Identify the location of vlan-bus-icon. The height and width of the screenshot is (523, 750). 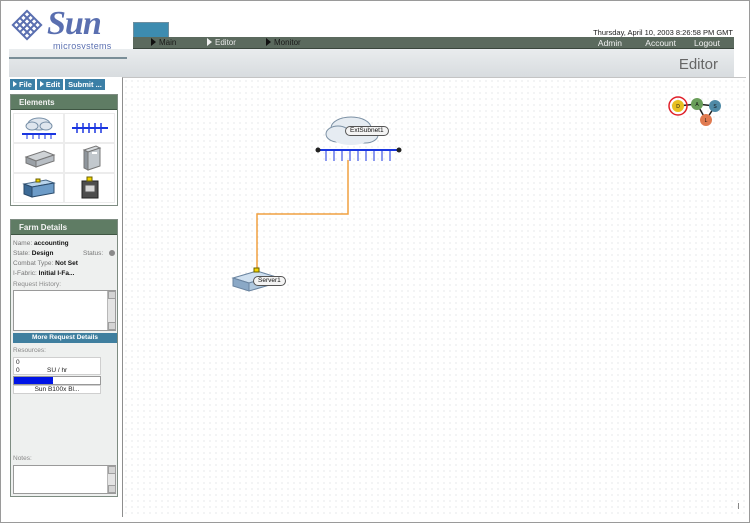
(89, 128).